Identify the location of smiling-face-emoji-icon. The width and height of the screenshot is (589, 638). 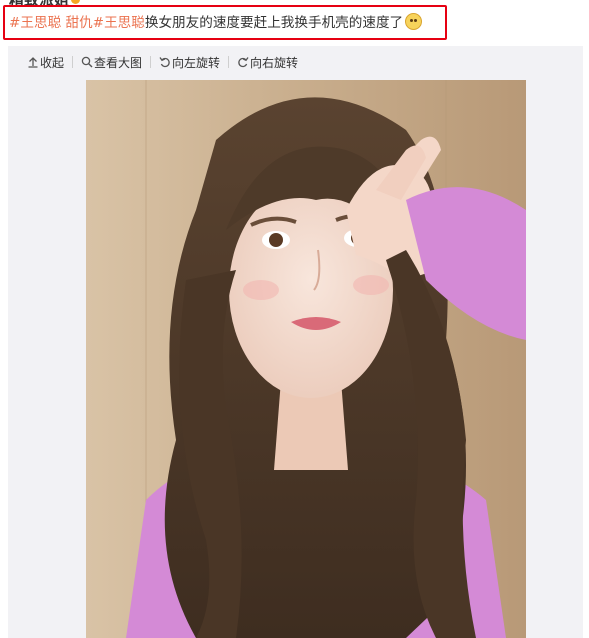
(414, 21).